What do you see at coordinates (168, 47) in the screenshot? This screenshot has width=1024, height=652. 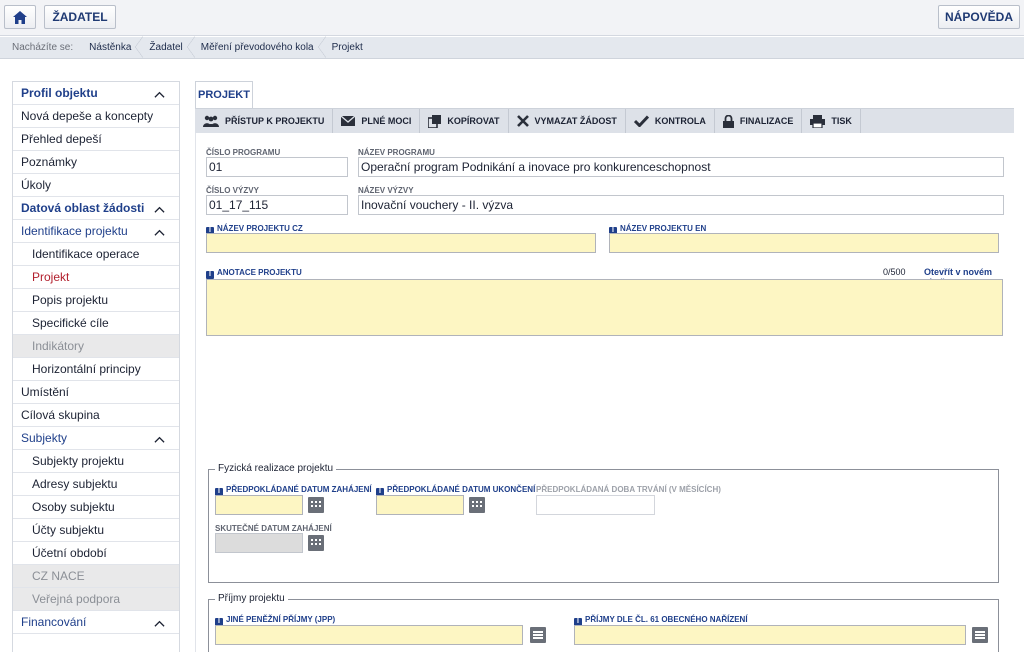 I see `breadcrumb-item-zadatel: Žadatel` at bounding box center [168, 47].